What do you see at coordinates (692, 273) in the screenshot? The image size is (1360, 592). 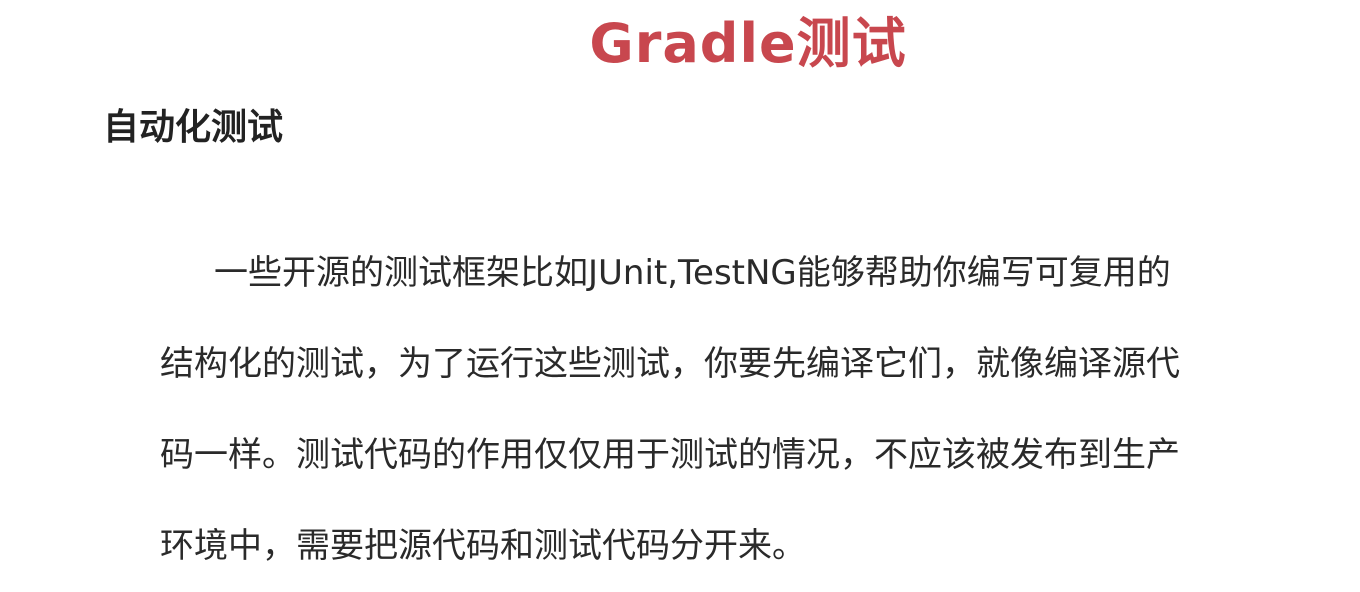 I see `paragraph-line: 一些开源的测试框架比如JUnit,TestNG能够帮助你编写可复用的` at bounding box center [692, 273].